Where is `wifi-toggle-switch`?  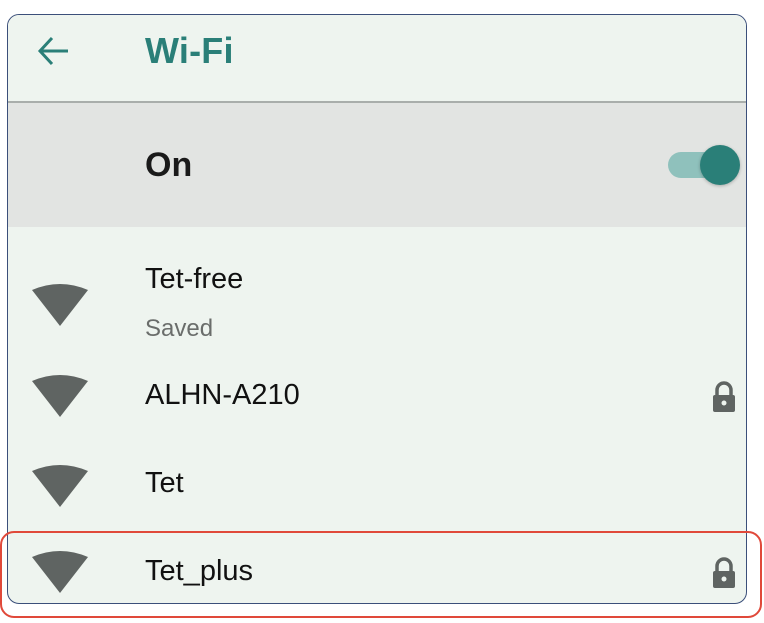 wifi-toggle-switch is located at coordinates (704, 165).